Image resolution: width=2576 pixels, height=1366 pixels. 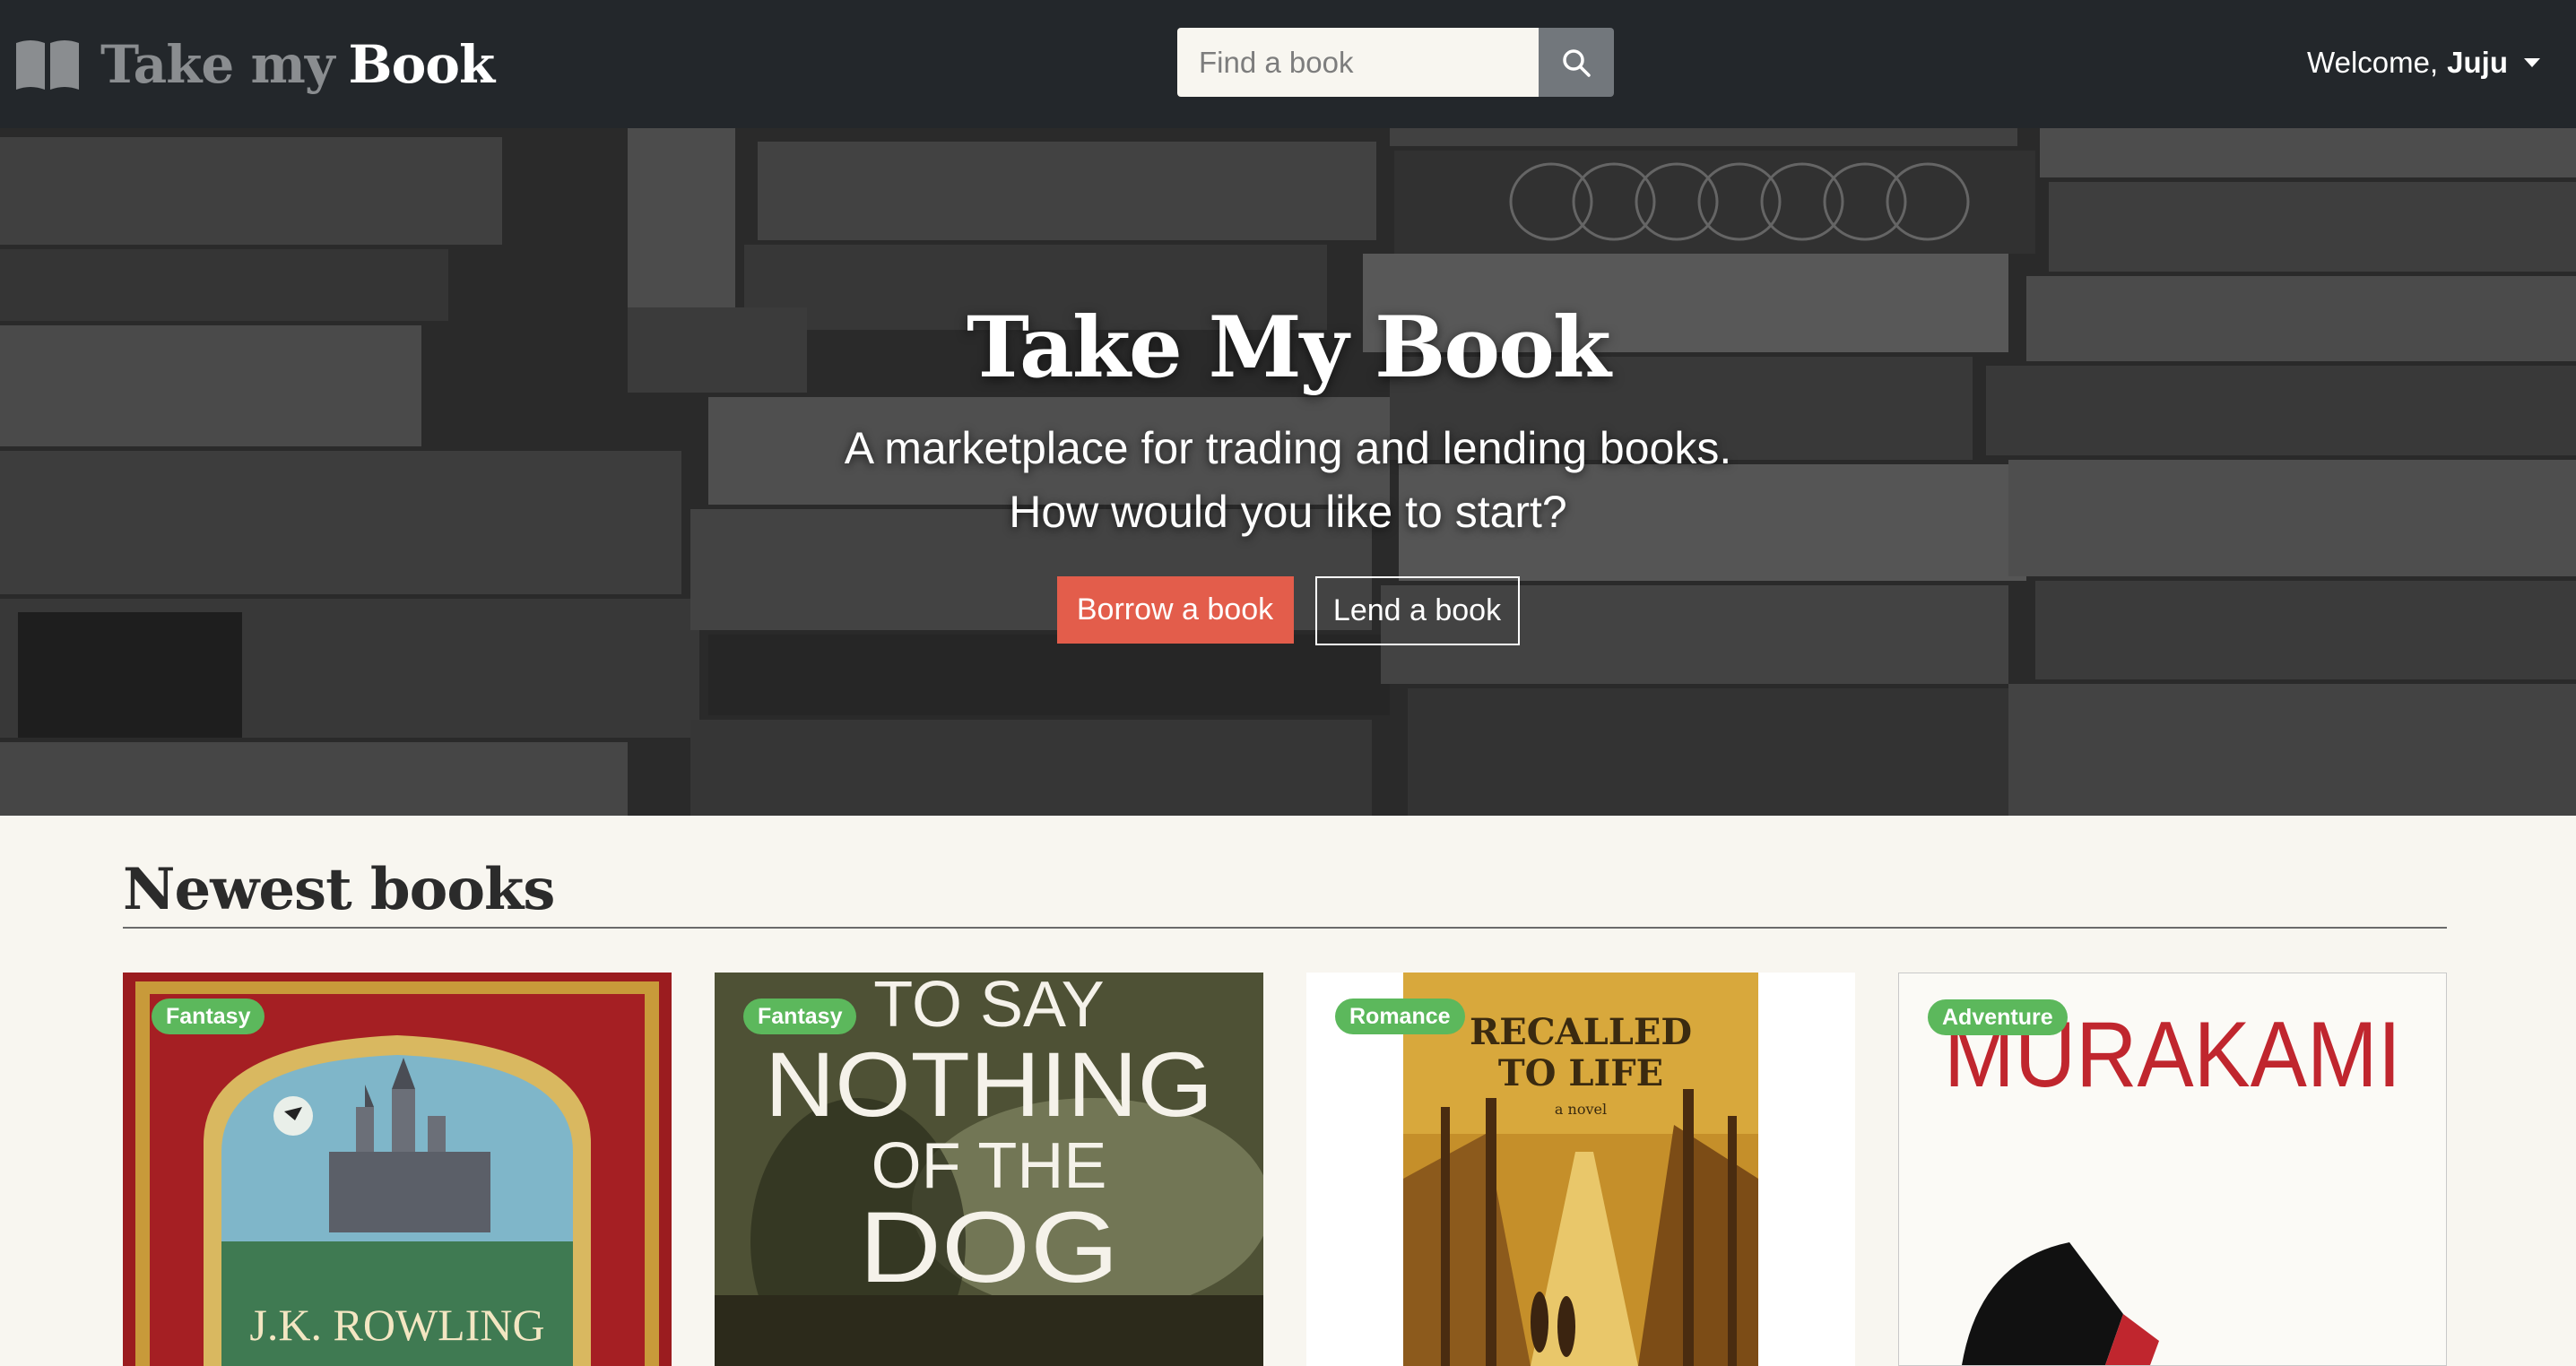 I want to click on hero-actions: Borrow a book Lend a book, so click(x=1288, y=611).